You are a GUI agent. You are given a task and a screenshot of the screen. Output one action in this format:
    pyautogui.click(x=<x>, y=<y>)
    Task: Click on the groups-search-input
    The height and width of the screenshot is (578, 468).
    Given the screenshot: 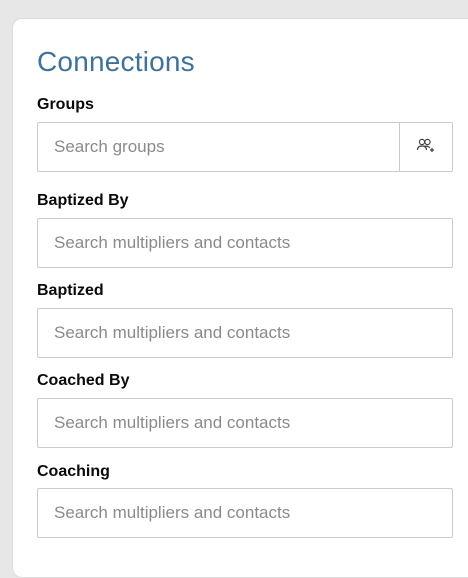 What is the action you would take?
    pyautogui.click(x=218, y=147)
    